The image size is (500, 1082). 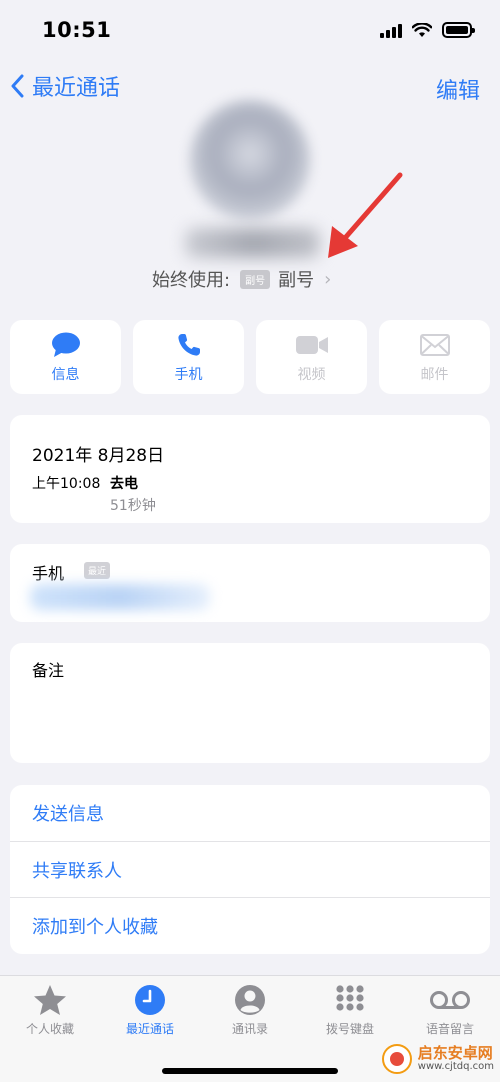 I want to click on call-type: 去电, so click(x=124, y=484).